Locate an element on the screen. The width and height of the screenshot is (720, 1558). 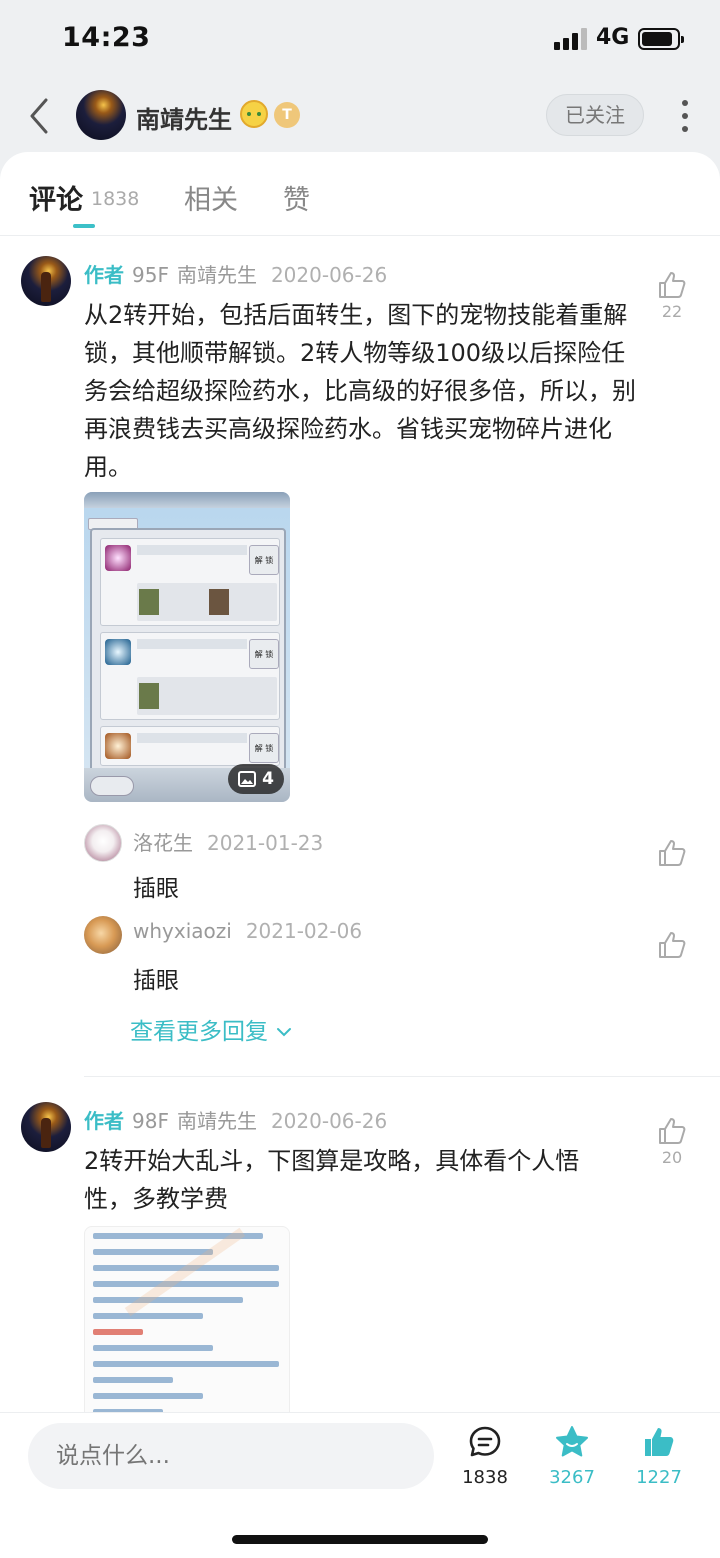
reply-date: 2021-01-23 is located at coordinates (265, 843).